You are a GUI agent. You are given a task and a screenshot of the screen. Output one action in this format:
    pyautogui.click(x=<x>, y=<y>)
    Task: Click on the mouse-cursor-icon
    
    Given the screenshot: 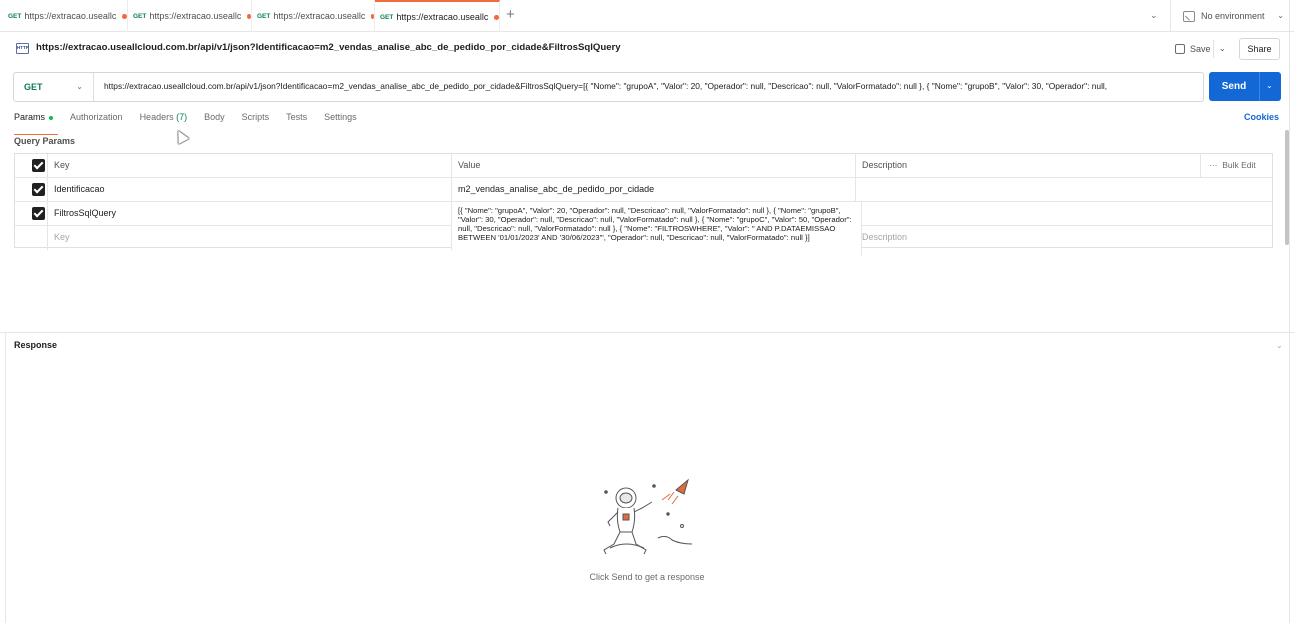 What is the action you would take?
    pyautogui.click(x=181, y=136)
    